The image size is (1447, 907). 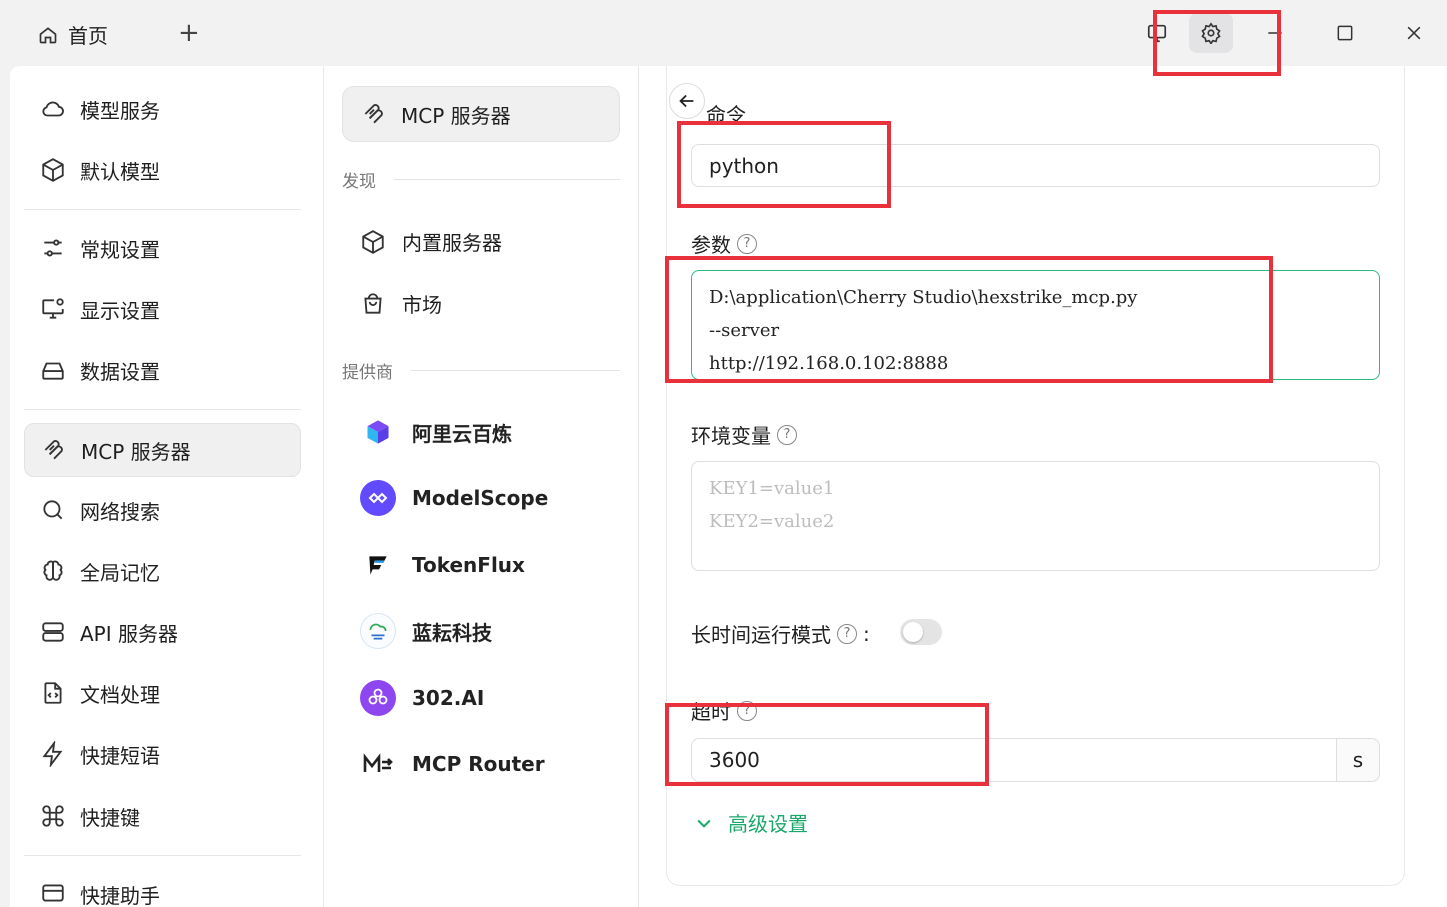 I want to click on advanced-settings-toggle: 高级设置, so click(x=751, y=822).